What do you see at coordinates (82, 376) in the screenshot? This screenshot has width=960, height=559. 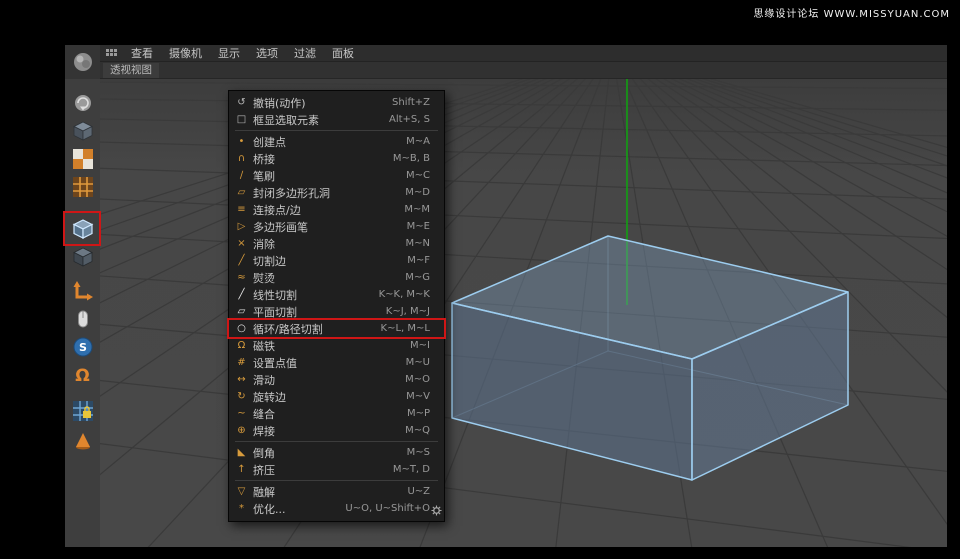 I see `magnet-icon: Ω` at bounding box center [82, 376].